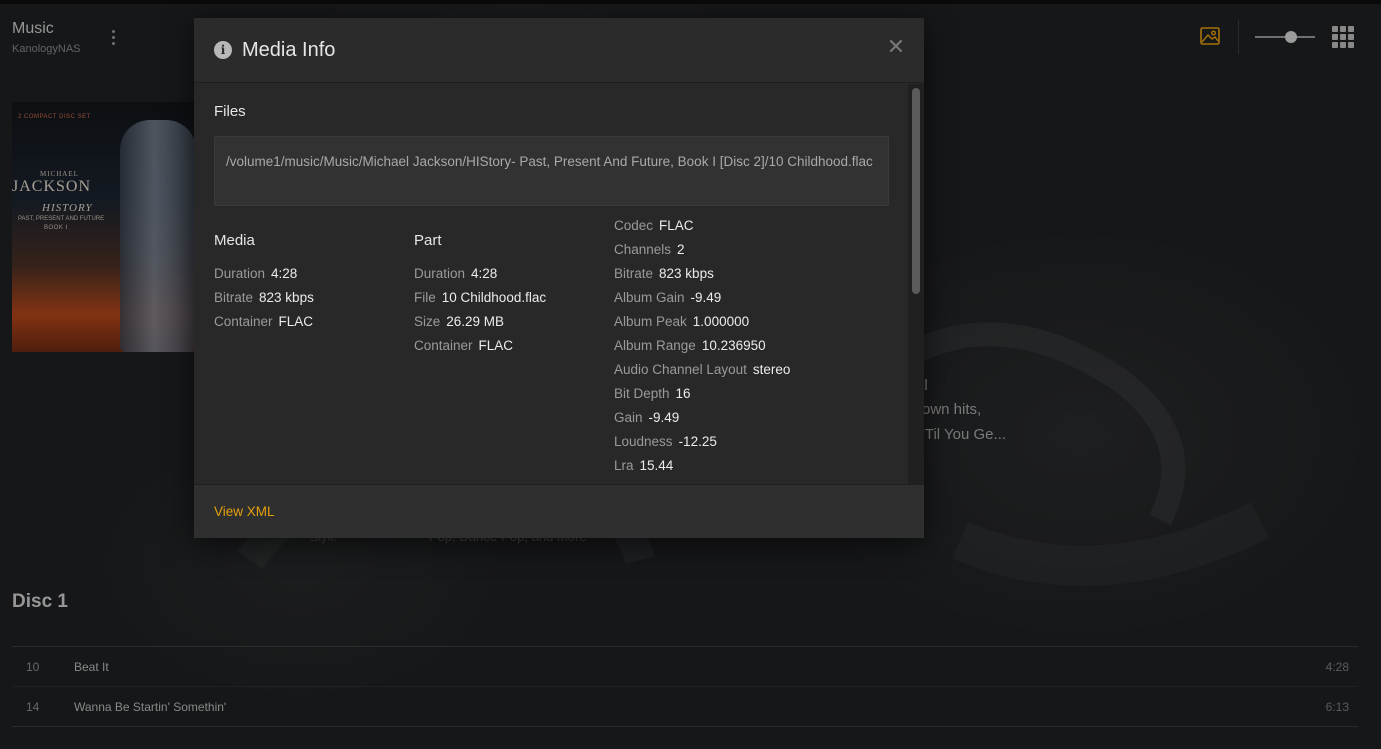 The image size is (1381, 749). Describe the element at coordinates (652, 393) in the screenshot. I see `stream-prop: Bit Depth 16` at that location.